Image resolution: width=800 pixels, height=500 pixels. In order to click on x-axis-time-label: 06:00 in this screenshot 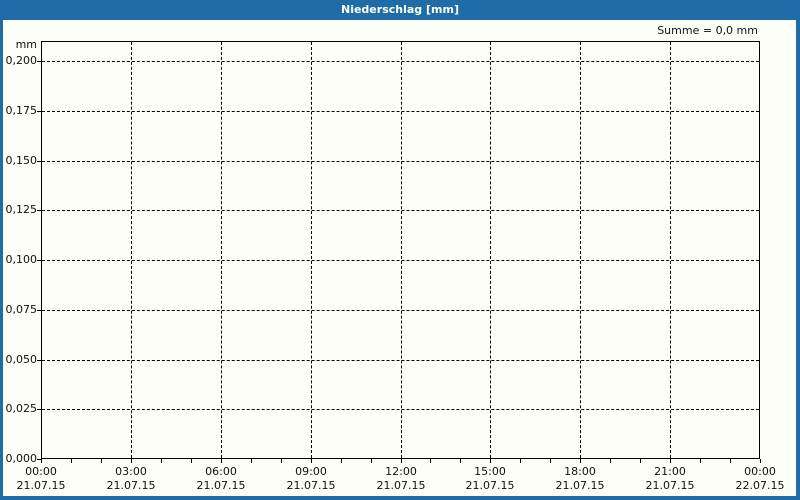, I will do `click(221, 471)`.